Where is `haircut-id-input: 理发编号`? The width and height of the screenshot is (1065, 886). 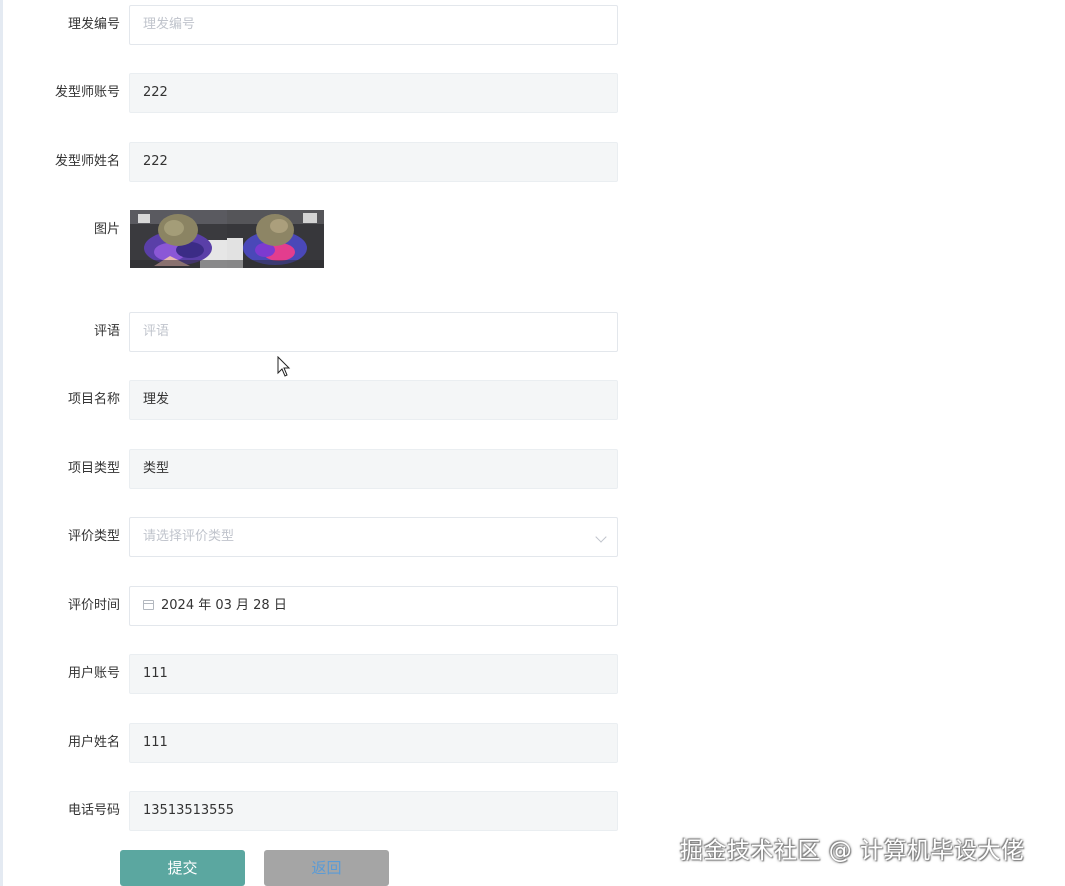 haircut-id-input: 理发编号 is located at coordinates (373, 25).